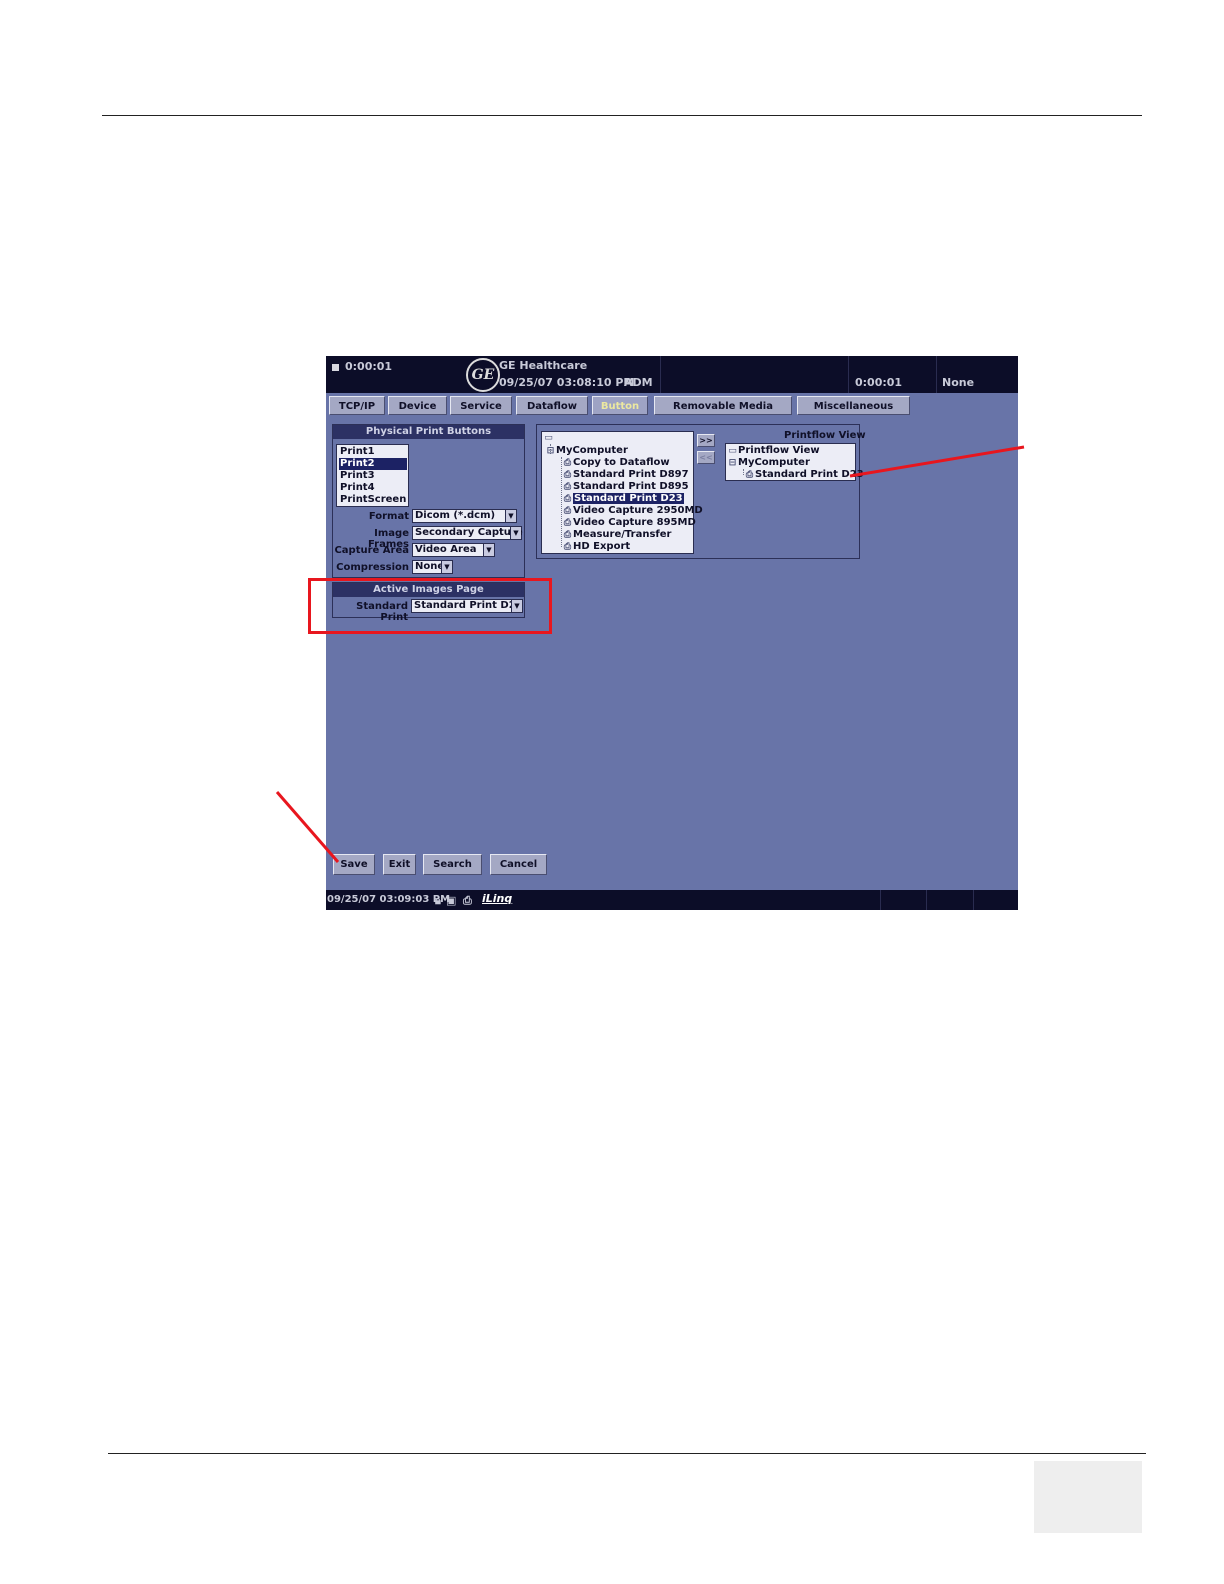 This screenshot has width=1224, height=1584. I want to click on arrow-to-save-button, so click(307, 827).